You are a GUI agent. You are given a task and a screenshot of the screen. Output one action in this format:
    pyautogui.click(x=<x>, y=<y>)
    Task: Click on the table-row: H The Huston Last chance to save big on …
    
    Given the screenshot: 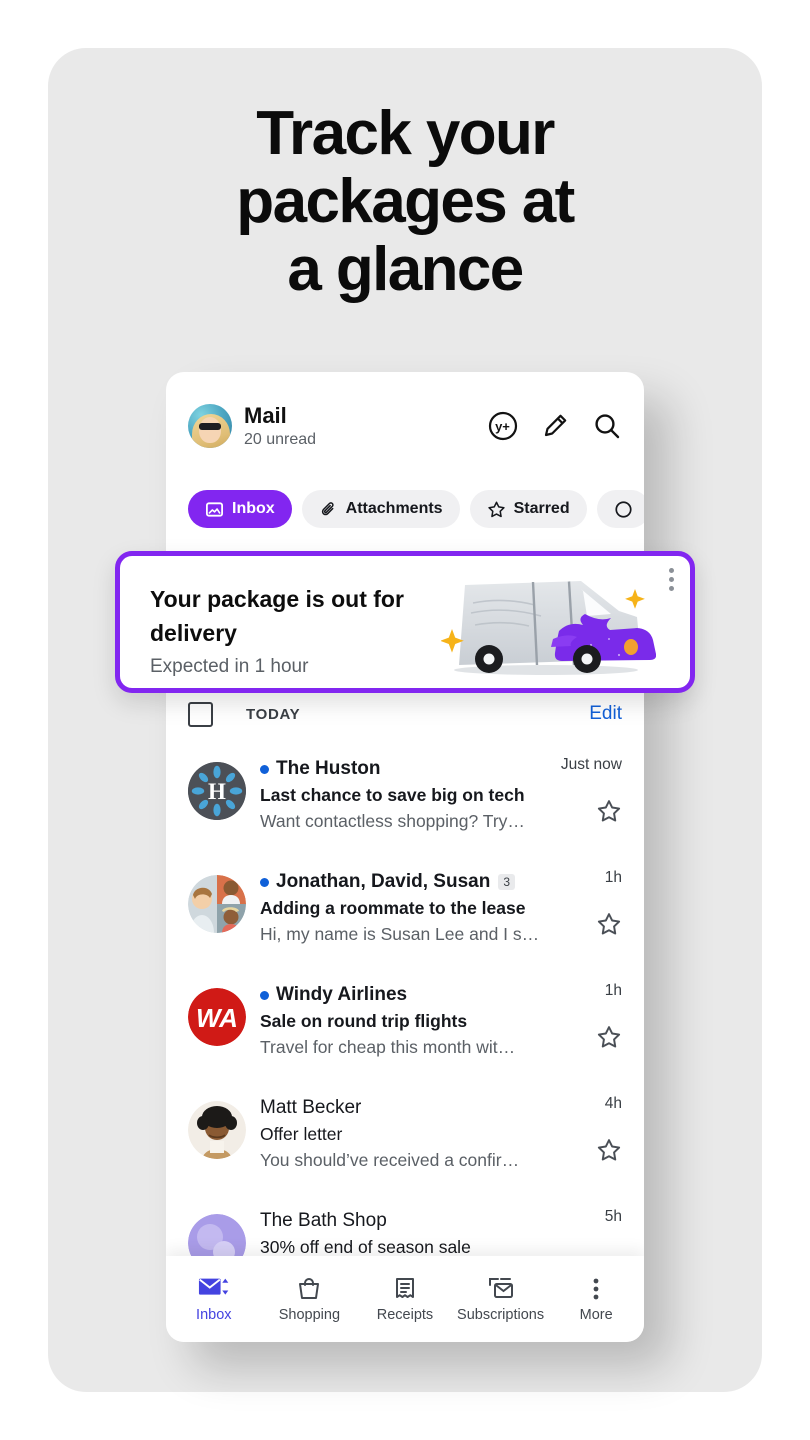 What is the action you would take?
    pyautogui.click(x=405, y=796)
    